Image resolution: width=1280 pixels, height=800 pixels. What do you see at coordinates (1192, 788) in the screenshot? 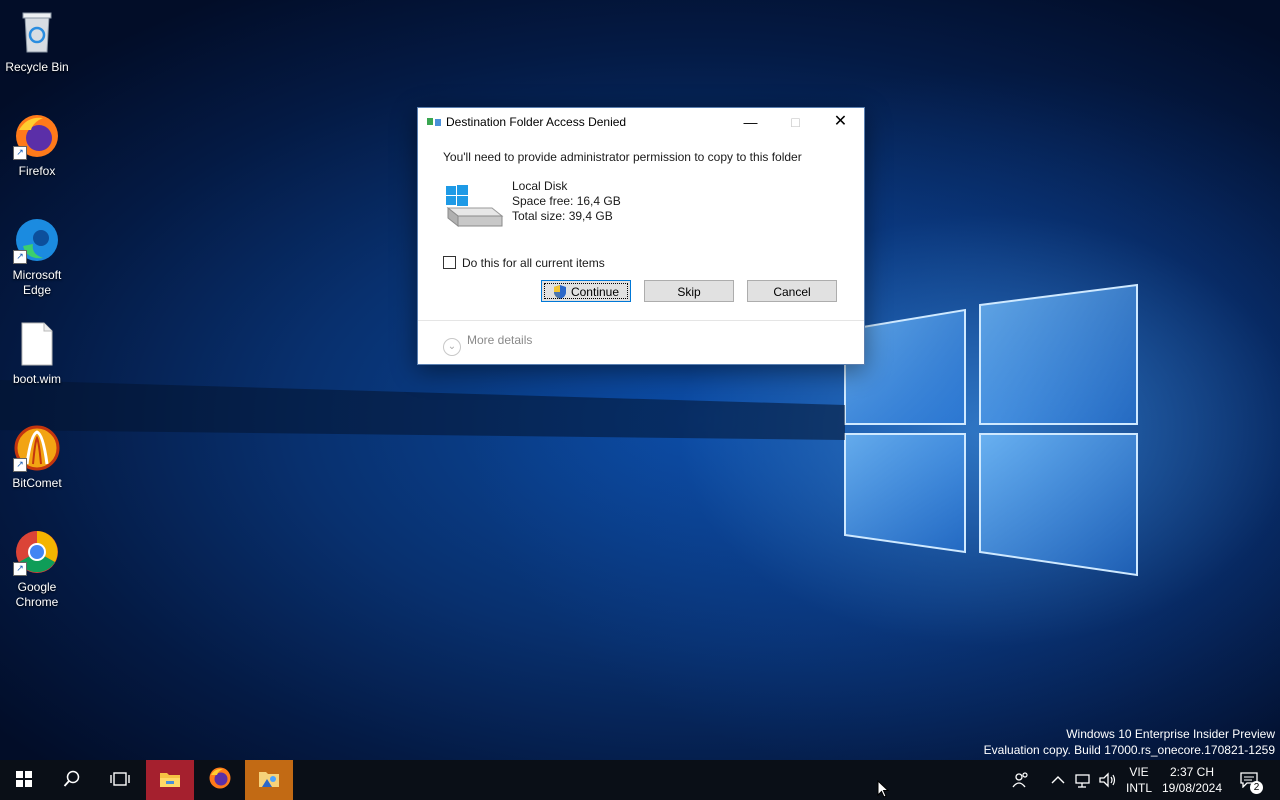
I see `clock-date: 19/08/2024` at bounding box center [1192, 788].